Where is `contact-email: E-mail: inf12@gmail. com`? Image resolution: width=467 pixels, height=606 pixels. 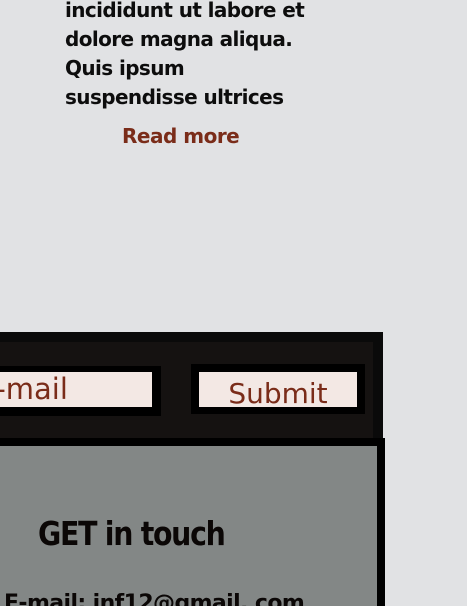
contact-email: E-mail: inf12@gmail. com is located at coordinates (154, 598).